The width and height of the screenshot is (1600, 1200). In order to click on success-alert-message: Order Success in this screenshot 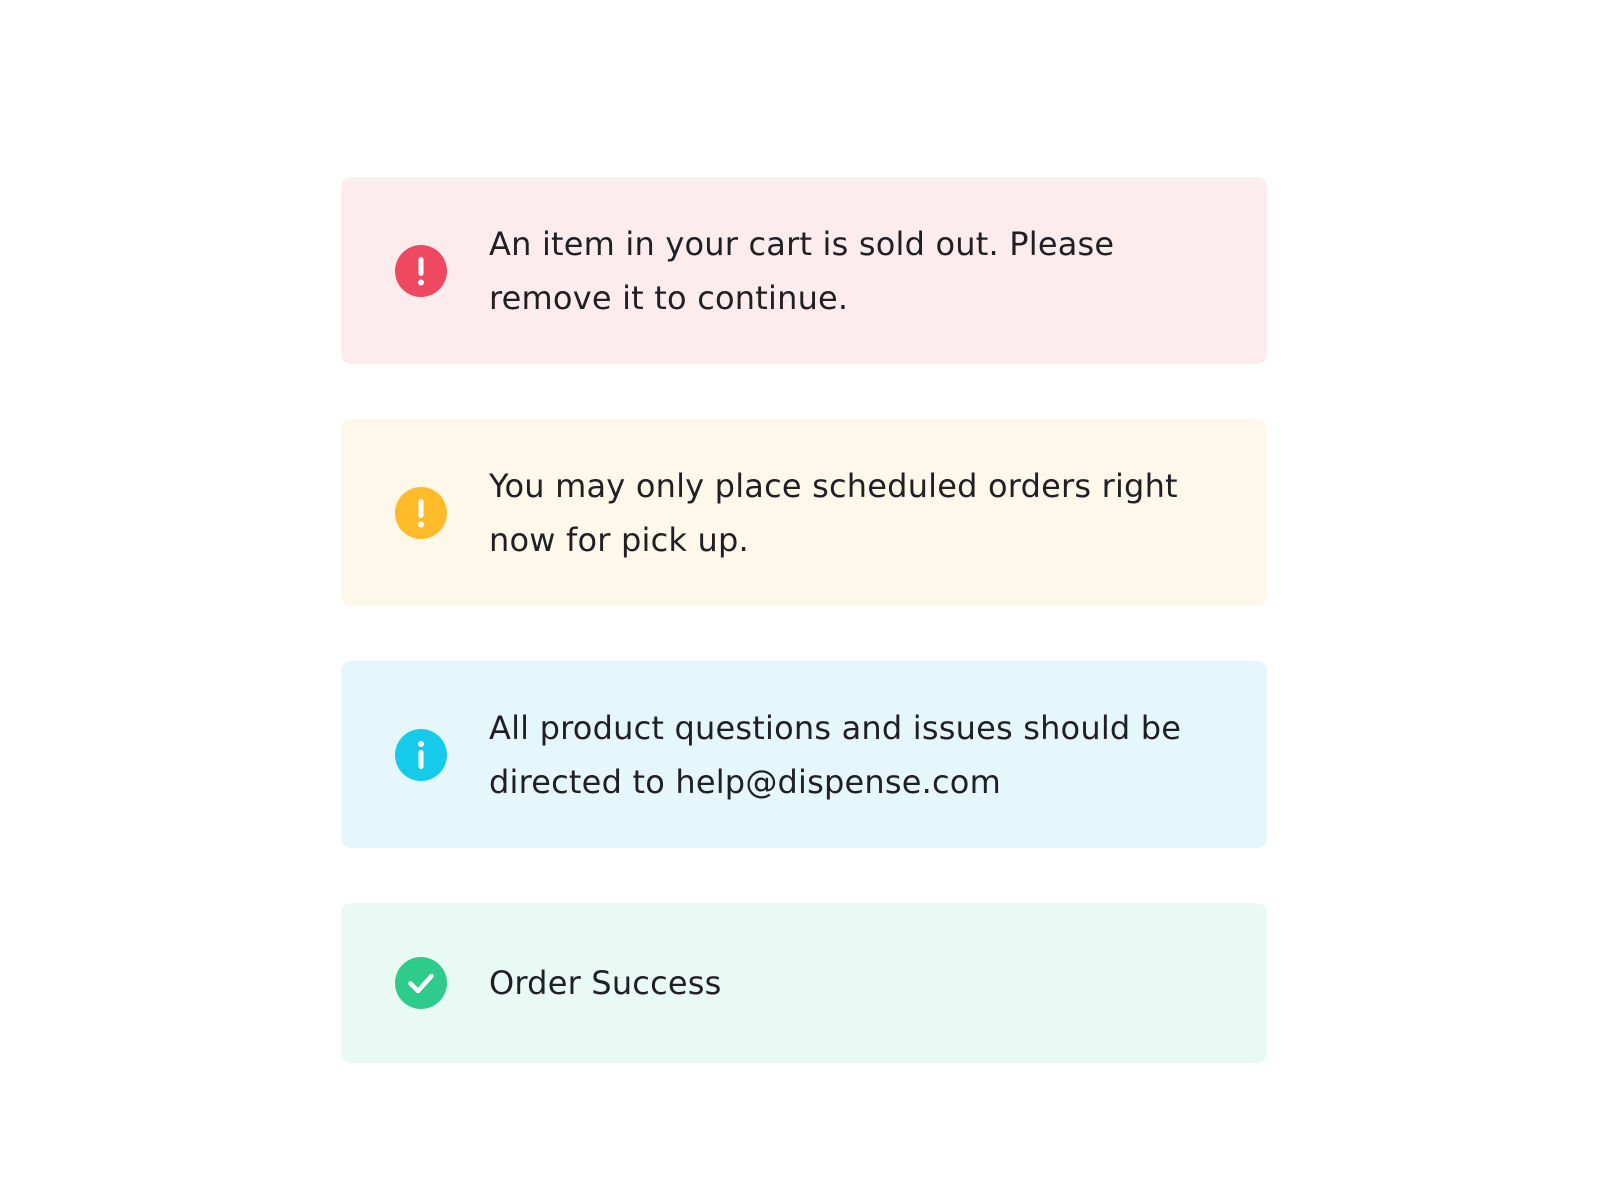, I will do `click(605, 983)`.